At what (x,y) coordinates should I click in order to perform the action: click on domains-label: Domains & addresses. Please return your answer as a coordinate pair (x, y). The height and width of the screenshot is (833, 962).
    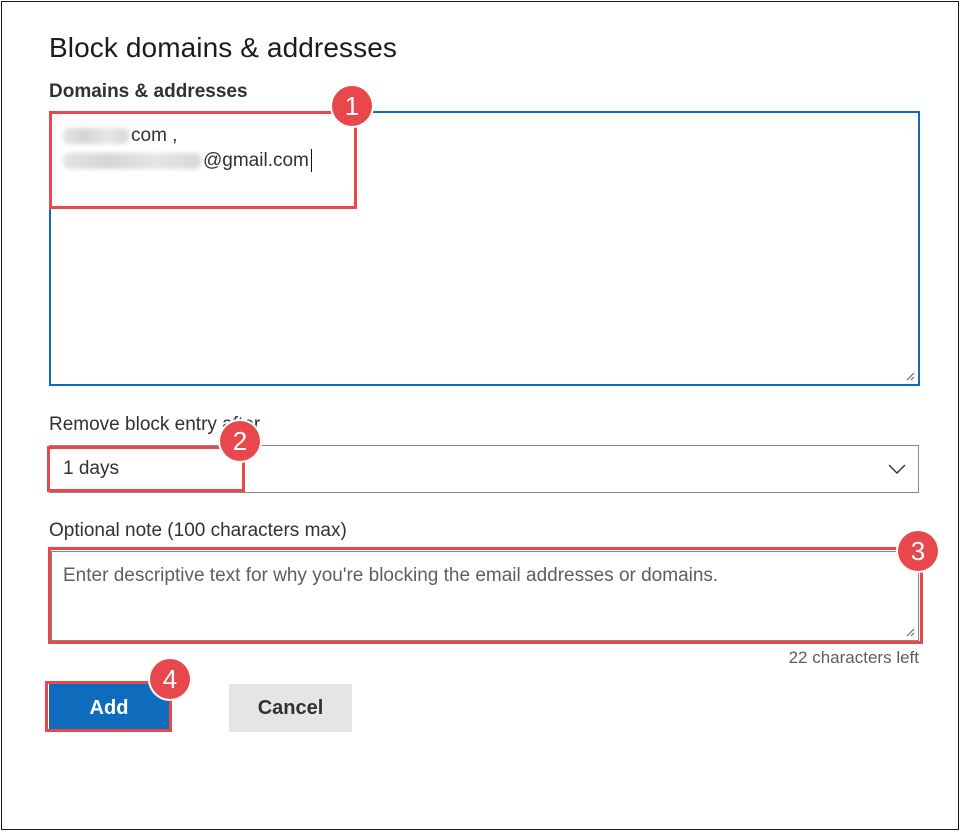
    Looking at the image, I should click on (148, 91).